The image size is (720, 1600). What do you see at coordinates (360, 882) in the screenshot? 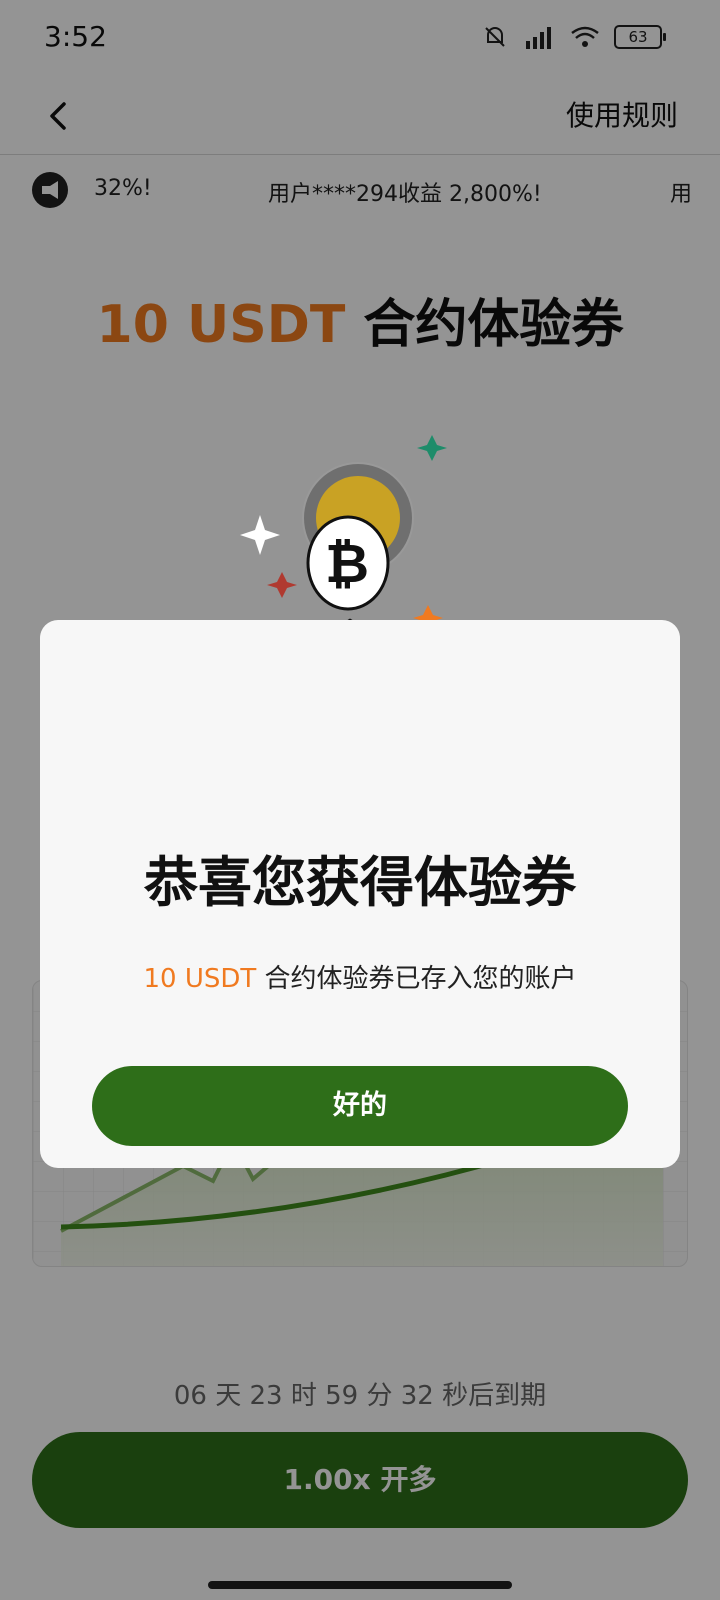
I see `dialog-title: 恭喜您获得体验券` at bounding box center [360, 882].